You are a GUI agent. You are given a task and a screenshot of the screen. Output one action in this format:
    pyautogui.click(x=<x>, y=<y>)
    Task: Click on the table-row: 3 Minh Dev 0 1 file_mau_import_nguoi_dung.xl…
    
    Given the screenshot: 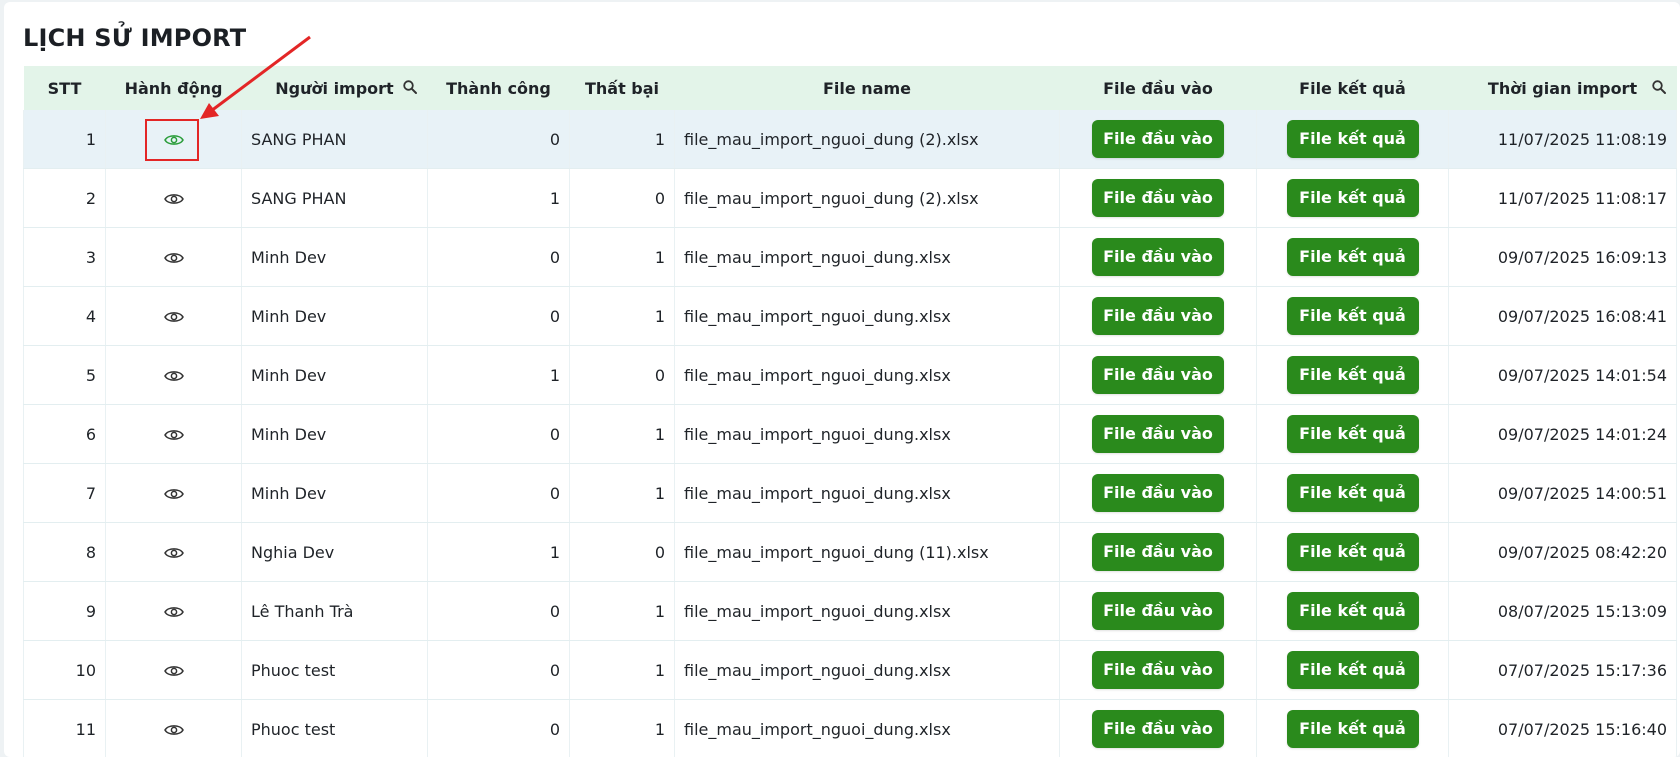 What is the action you would take?
    pyautogui.click(x=850, y=257)
    